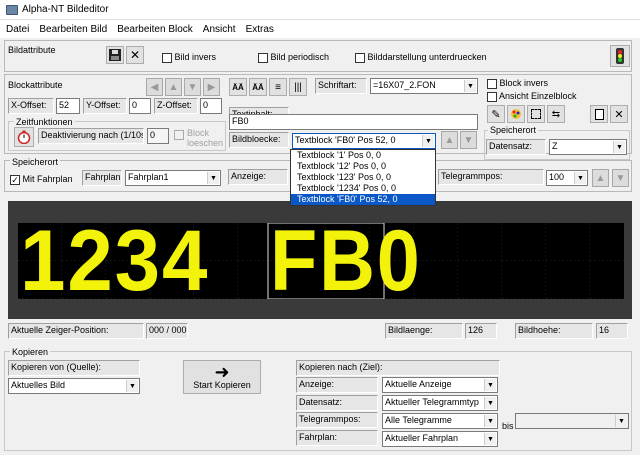 The image size is (640, 455). I want to click on ziel-fahrplan-label: Fahrplan:, so click(337, 438).